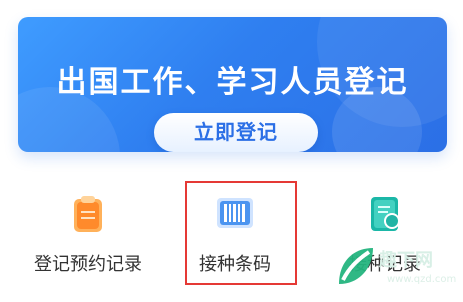 The height and width of the screenshot is (302, 463). Describe the element at coordinates (88, 213) in the screenshot. I see `clipboard-icon` at that location.